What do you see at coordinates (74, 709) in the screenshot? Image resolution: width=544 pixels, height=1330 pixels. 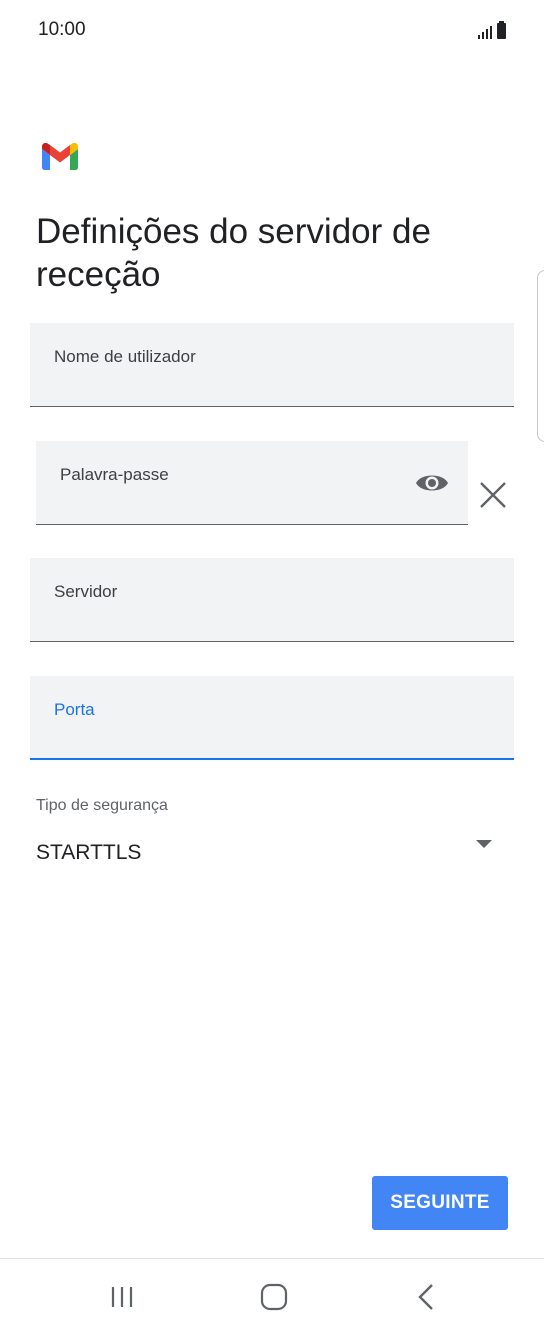 I see `port-label: Porta` at bounding box center [74, 709].